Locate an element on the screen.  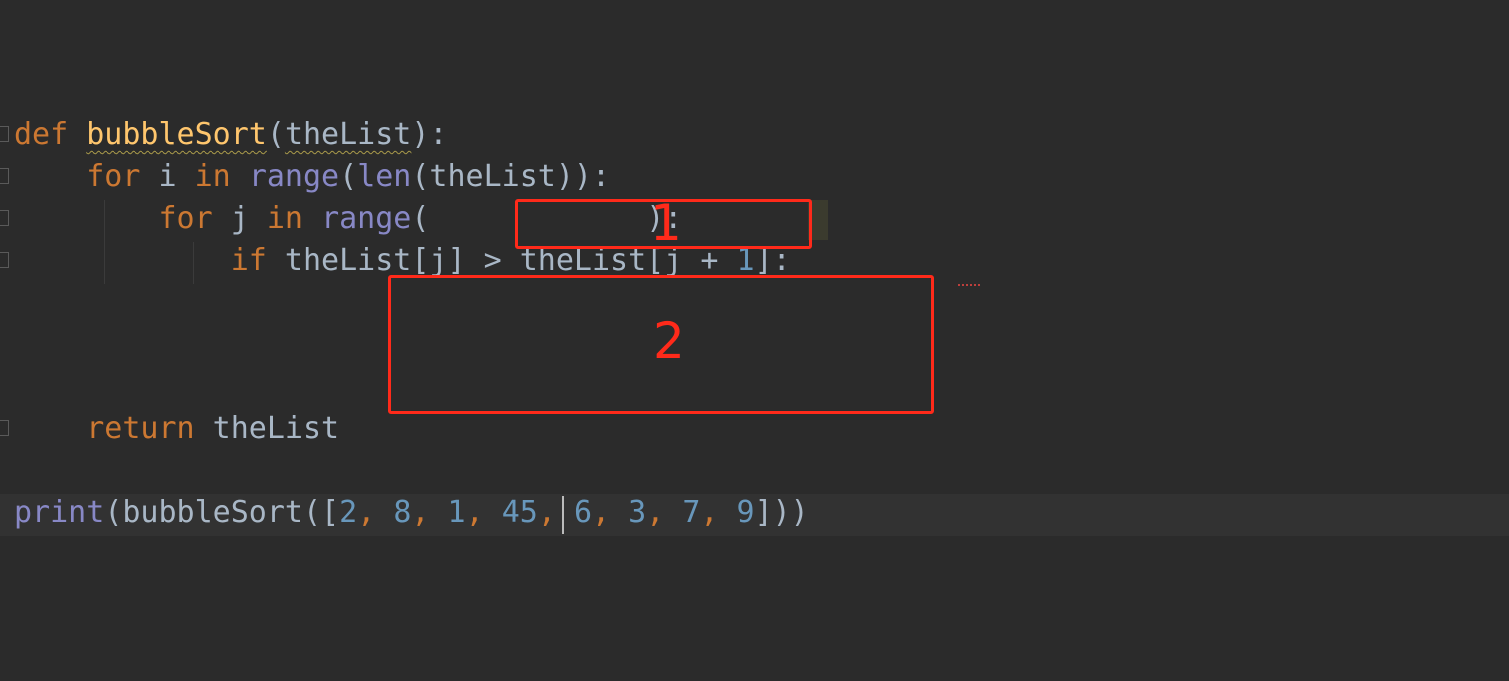
list-arg: 45 is located at coordinates (519, 512).